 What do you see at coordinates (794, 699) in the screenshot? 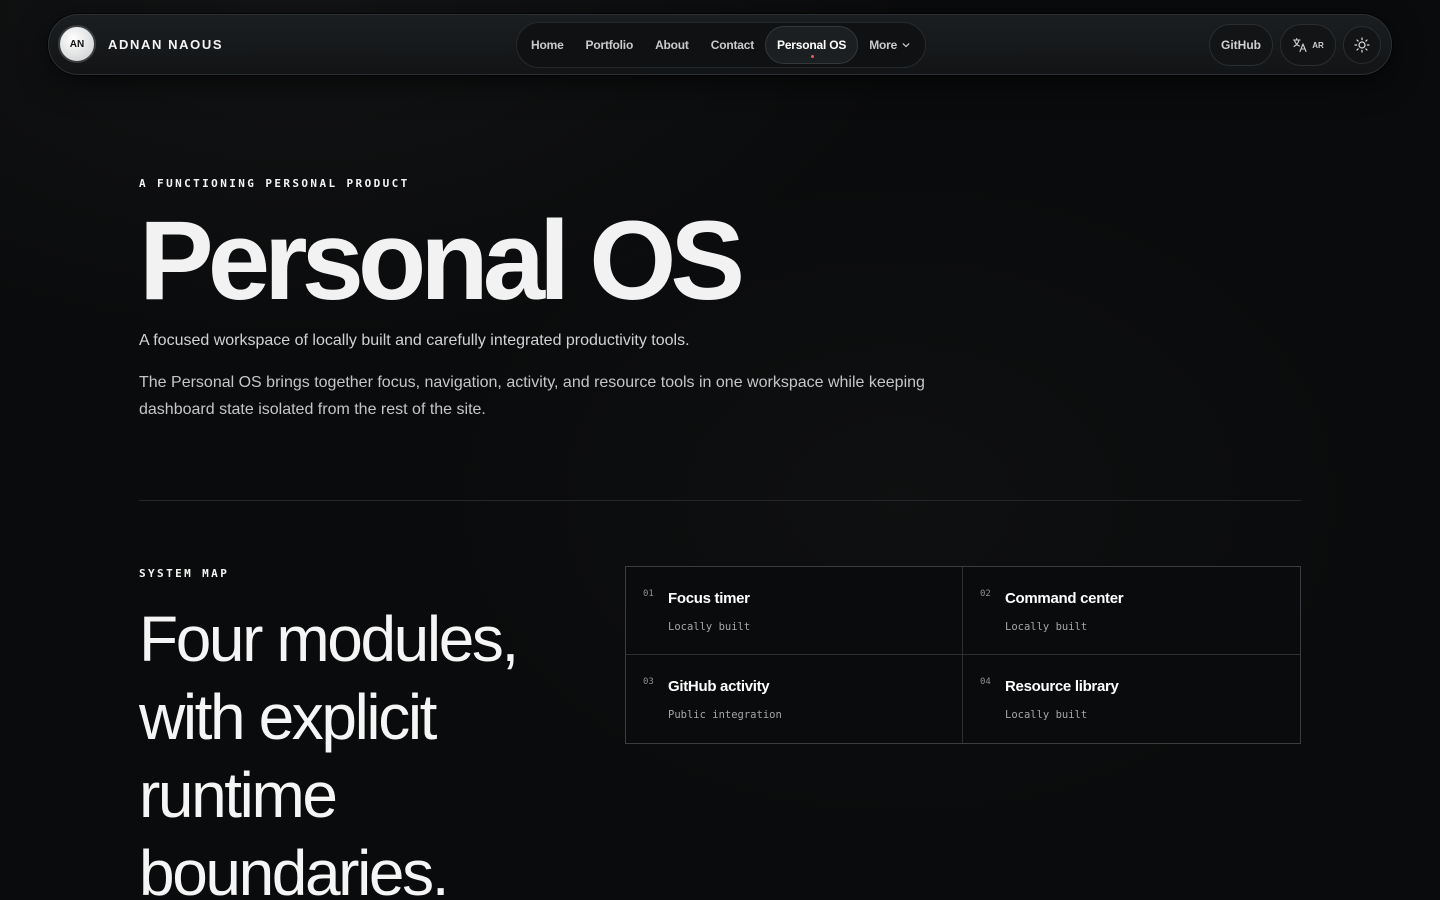
I see `module-card-github-activity: 03 GitHub activity Public integration` at bounding box center [794, 699].